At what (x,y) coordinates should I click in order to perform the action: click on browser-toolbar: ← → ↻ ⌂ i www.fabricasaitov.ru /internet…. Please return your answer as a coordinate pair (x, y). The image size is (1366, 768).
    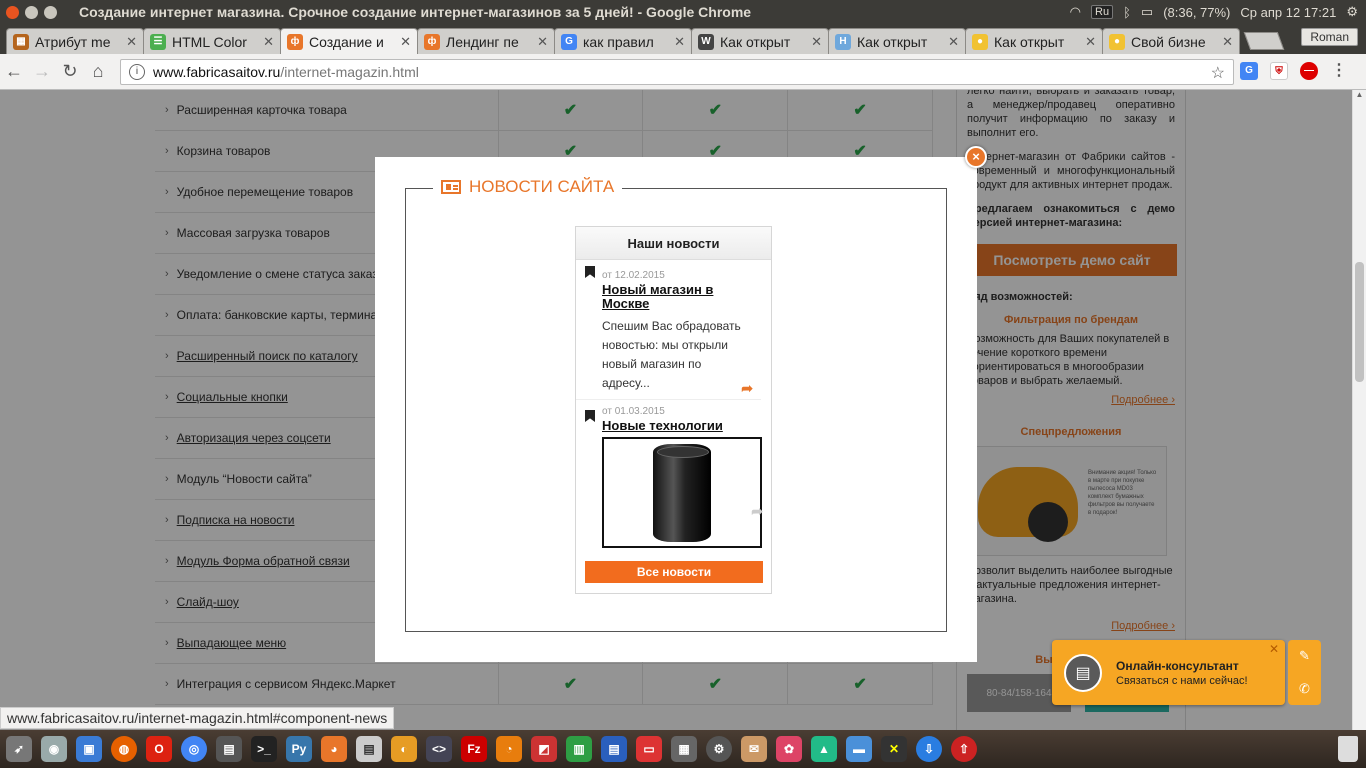
    Looking at the image, I should click on (683, 72).